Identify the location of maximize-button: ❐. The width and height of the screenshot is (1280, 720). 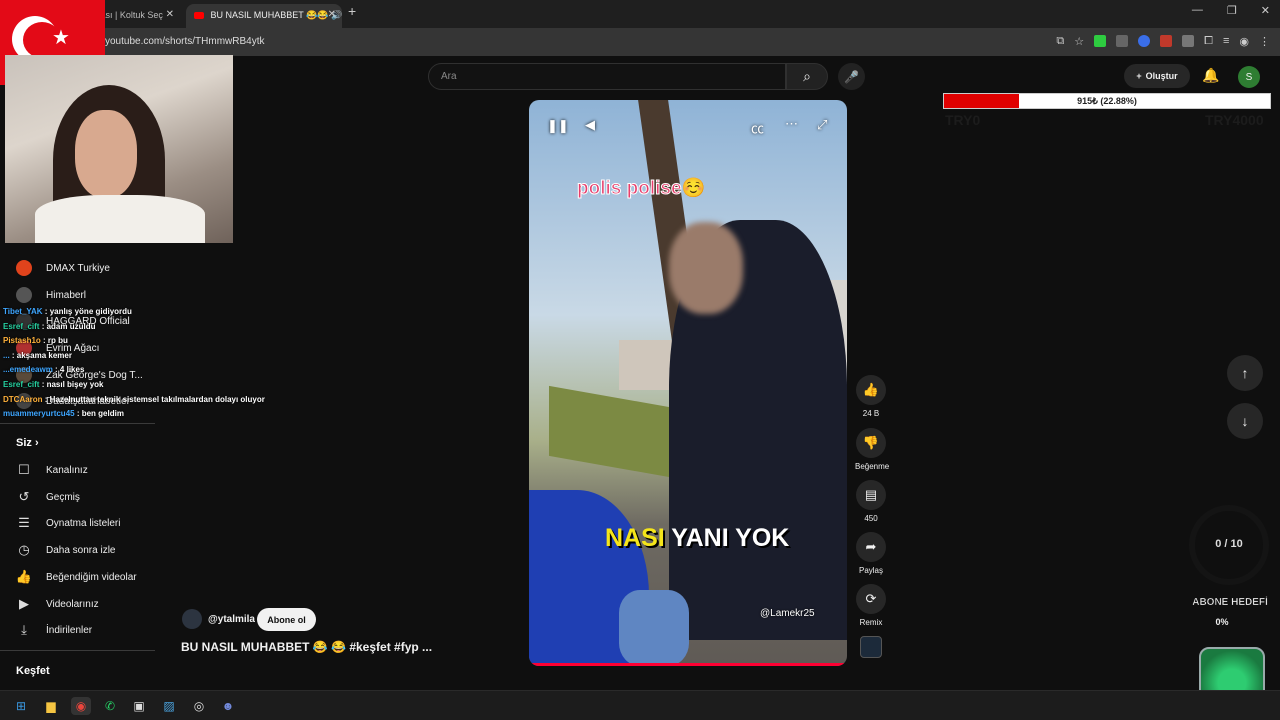
(1232, 10).